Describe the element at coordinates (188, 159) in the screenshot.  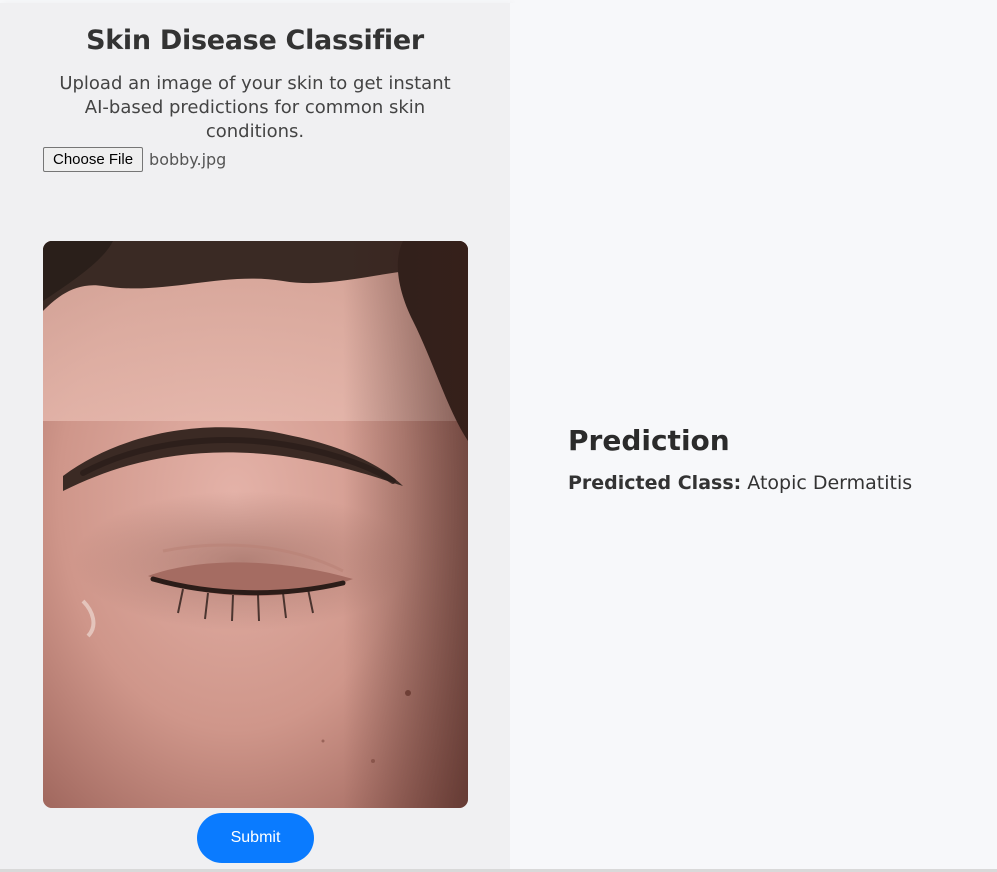
I see `selected-file-name: bobby.jpg` at that location.